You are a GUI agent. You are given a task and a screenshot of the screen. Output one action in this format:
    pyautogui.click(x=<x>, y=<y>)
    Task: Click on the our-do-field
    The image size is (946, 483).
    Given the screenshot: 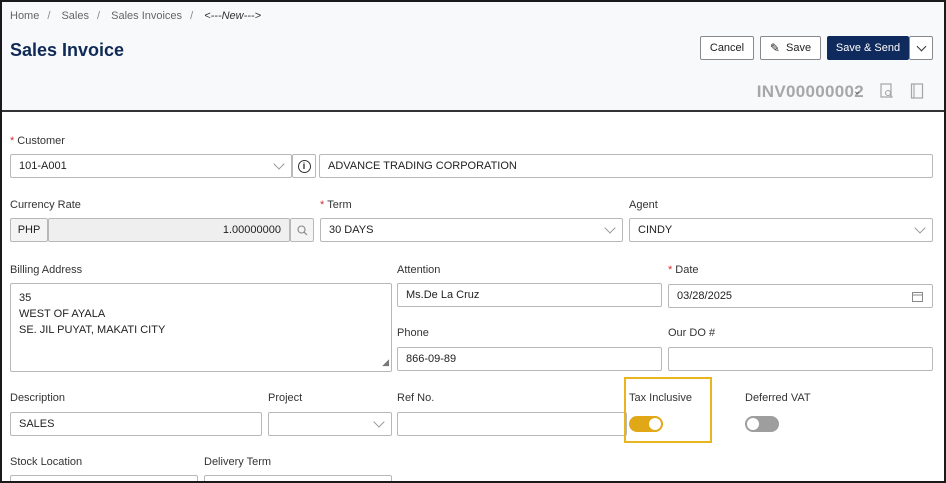 What is the action you would take?
    pyautogui.click(x=800, y=359)
    